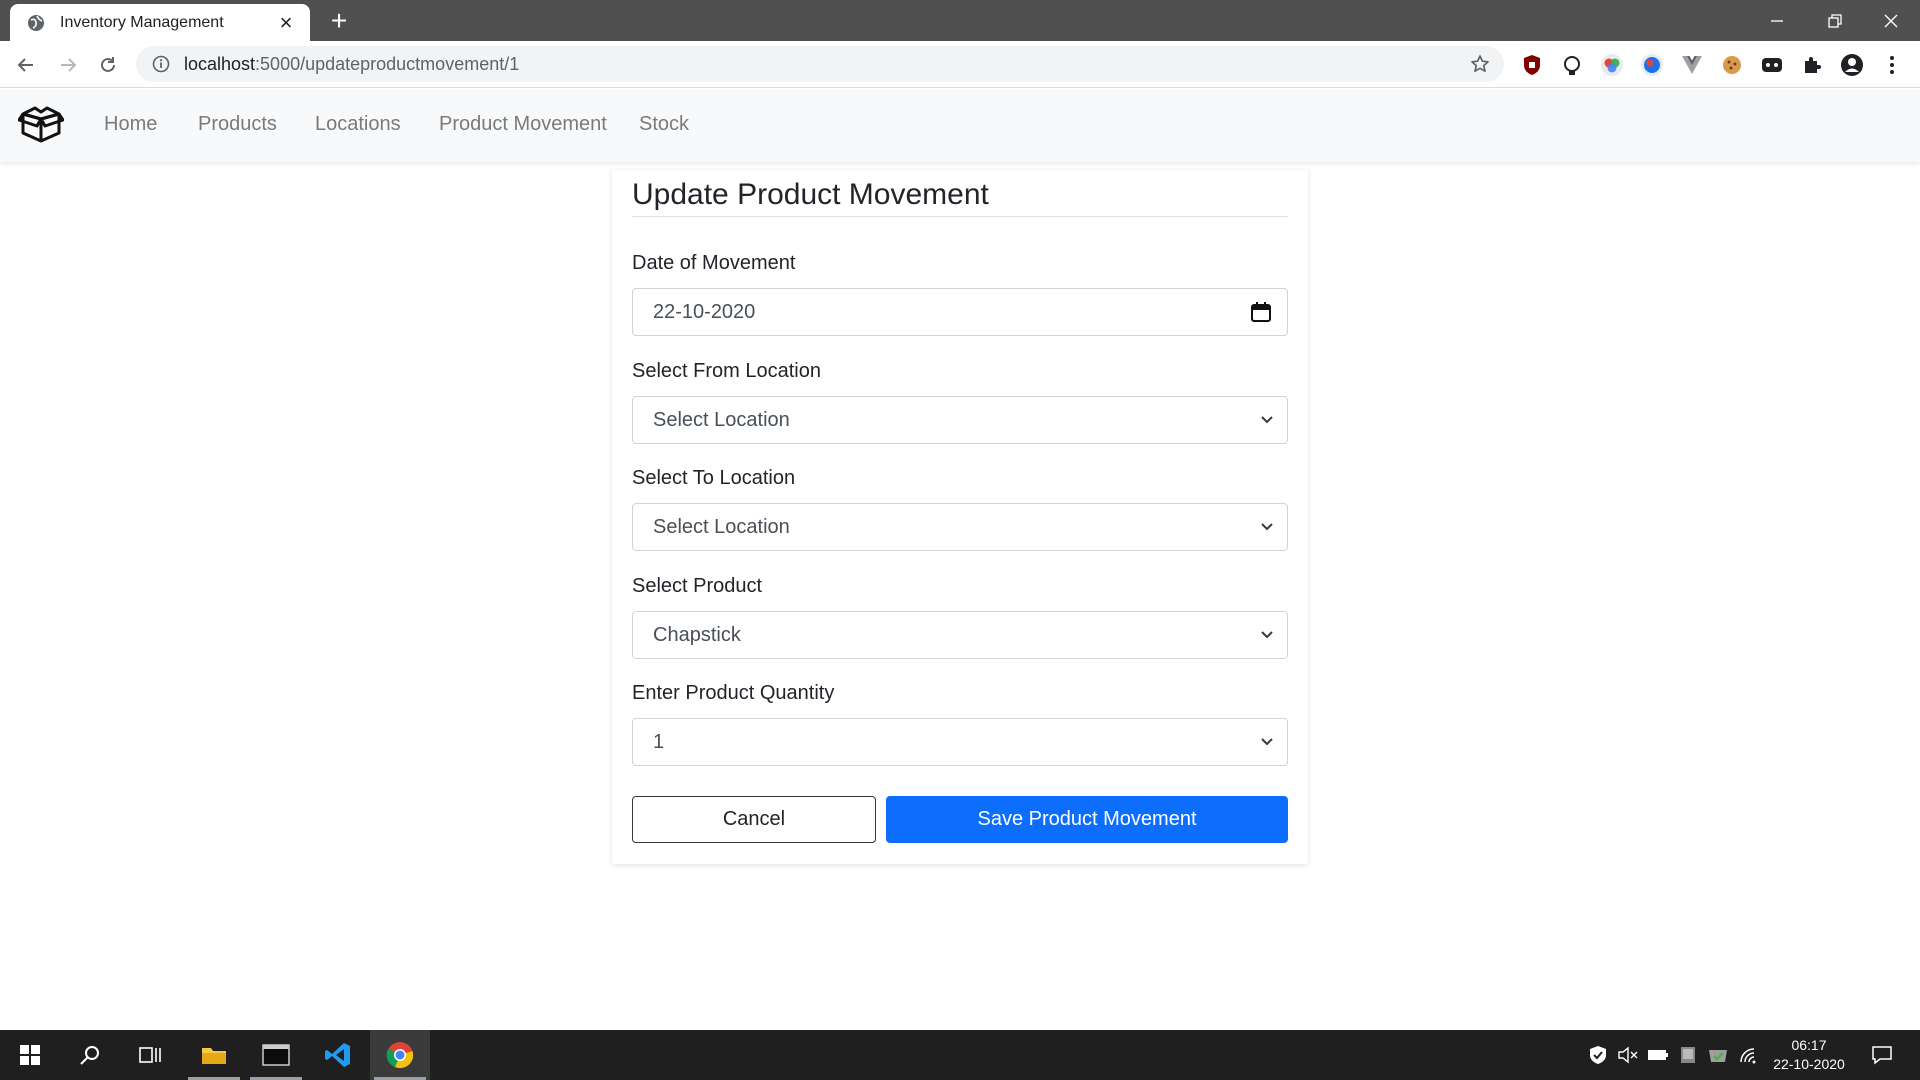  I want to click on wifi-icon, so click(1748, 1055).